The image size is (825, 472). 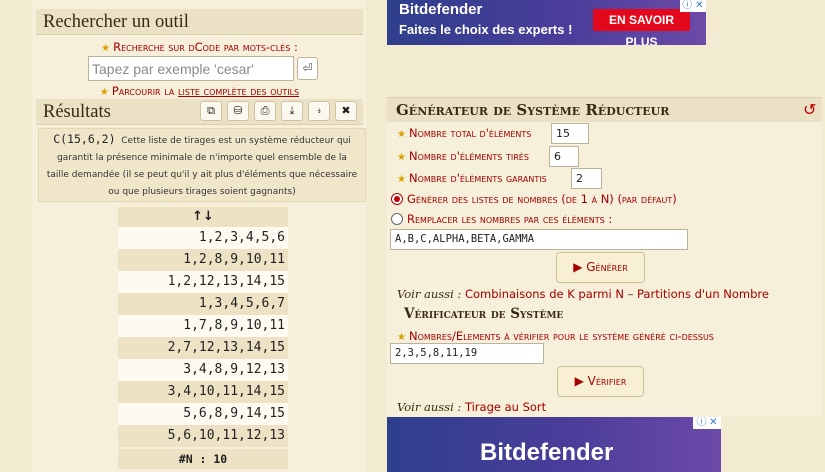 I want to click on browse-tools-line: ★ Parcourir la liste complète des outils, so click(x=199, y=91).